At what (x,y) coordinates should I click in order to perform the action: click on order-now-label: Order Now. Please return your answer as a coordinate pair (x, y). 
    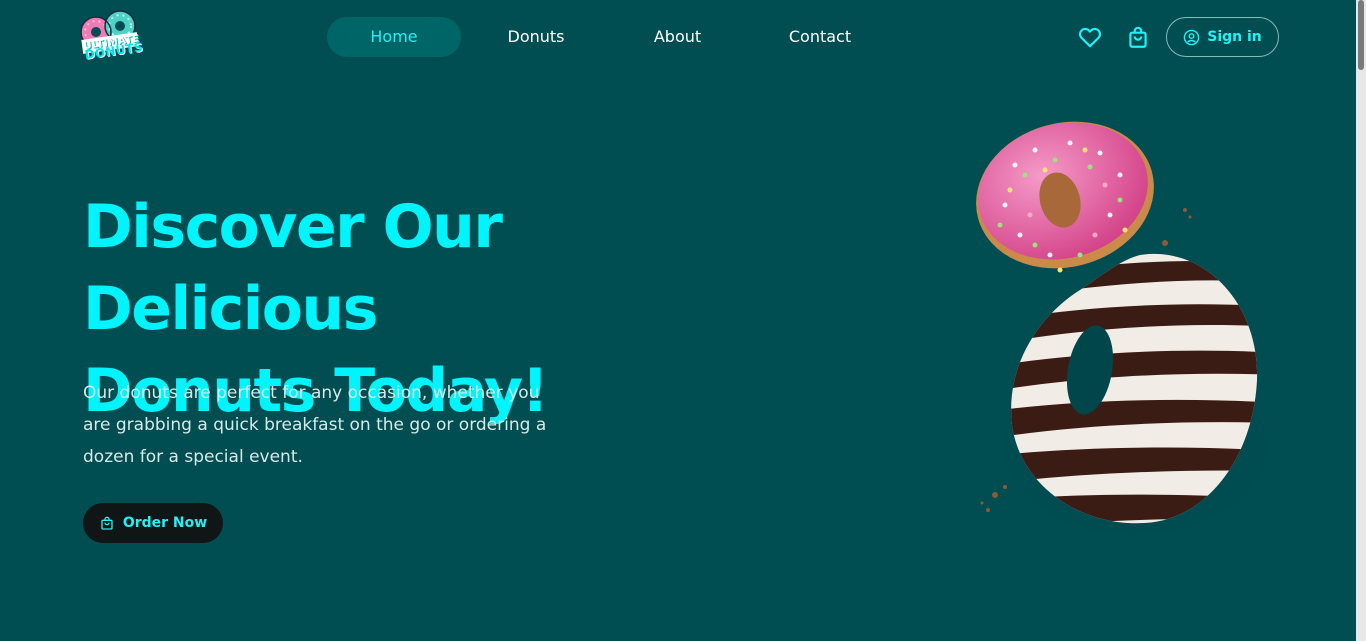
    Looking at the image, I should click on (165, 523).